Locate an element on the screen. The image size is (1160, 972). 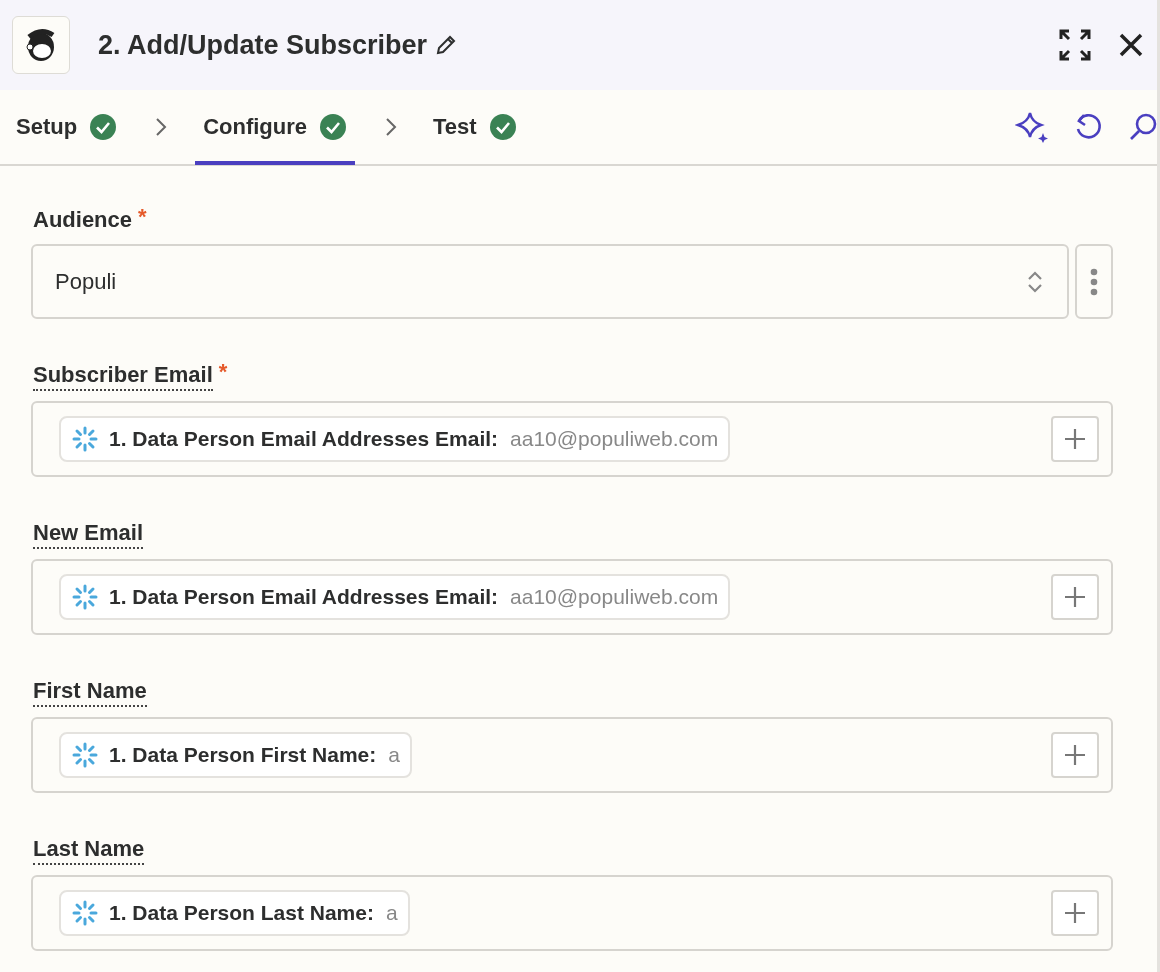
field-label: Last Name is located at coordinates (89, 850).